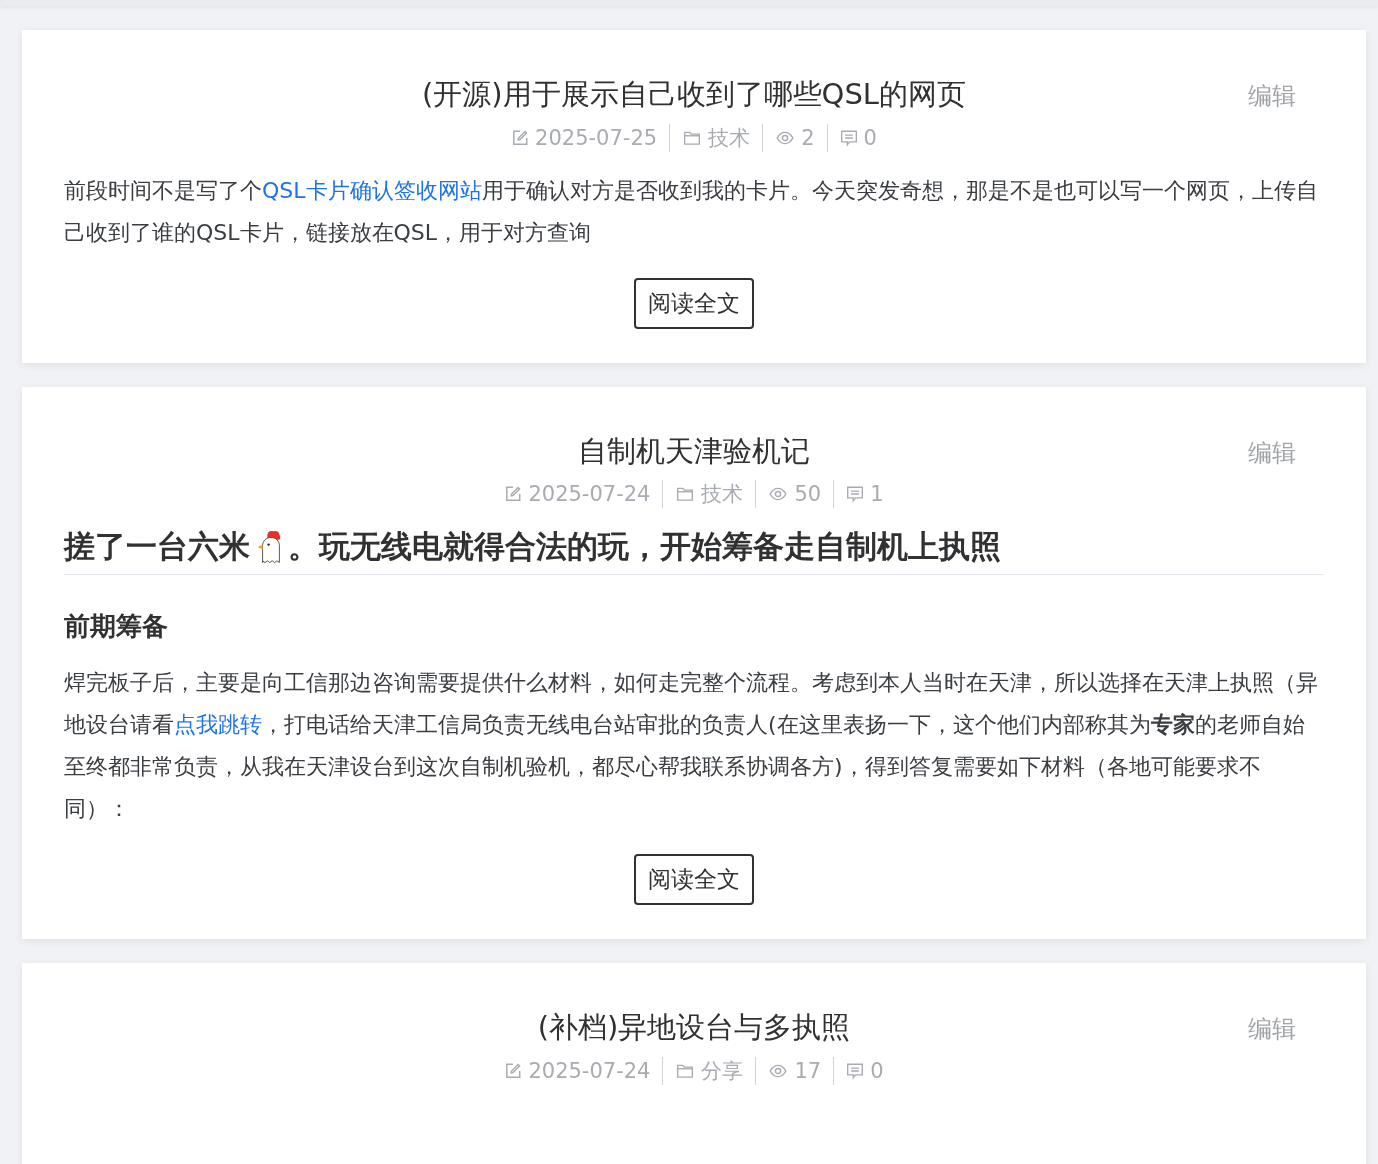 Image resolution: width=1378 pixels, height=1164 pixels. Describe the element at coordinates (157, 547) in the screenshot. I see `article-heading: 搓了一台六米` at that location.